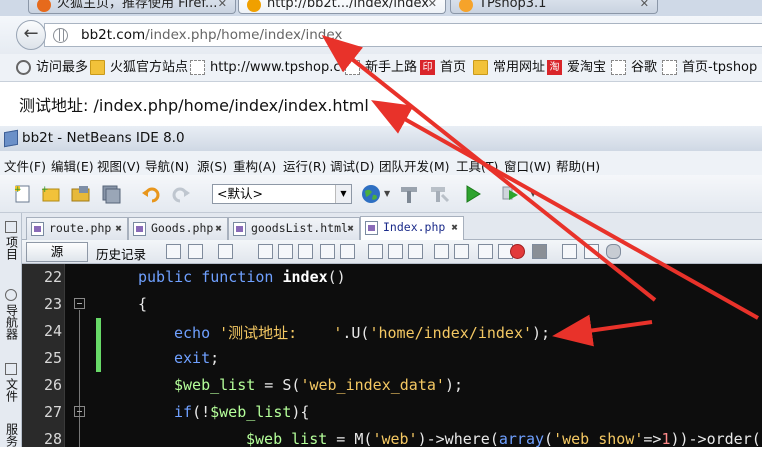  Describe the element at coordinates (23, 194) in the screenshot. I see `new-file-icon: +` at that location.